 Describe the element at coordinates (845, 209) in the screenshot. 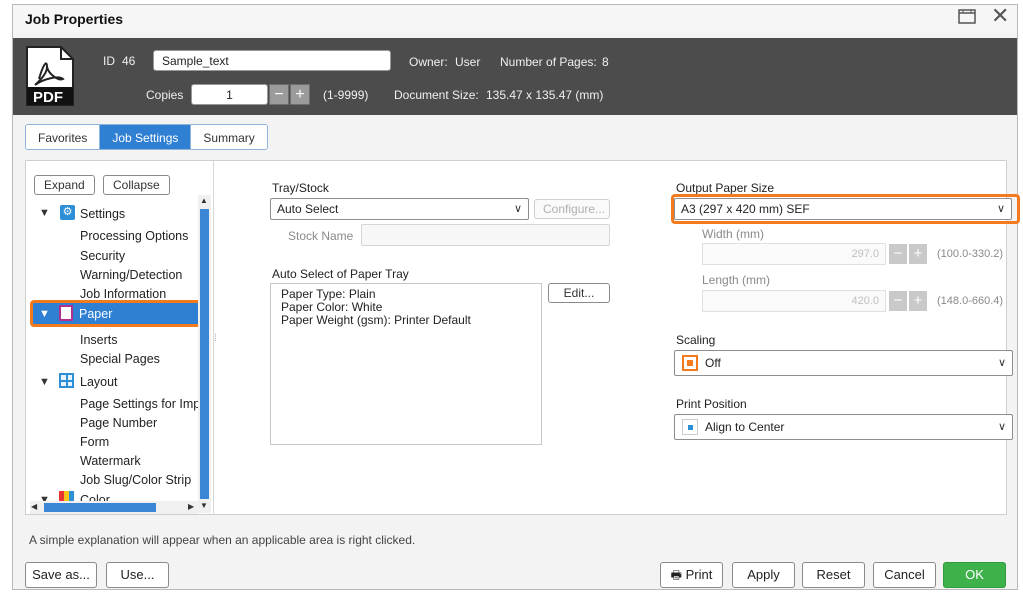

I see `output-size-highlight` at that location.